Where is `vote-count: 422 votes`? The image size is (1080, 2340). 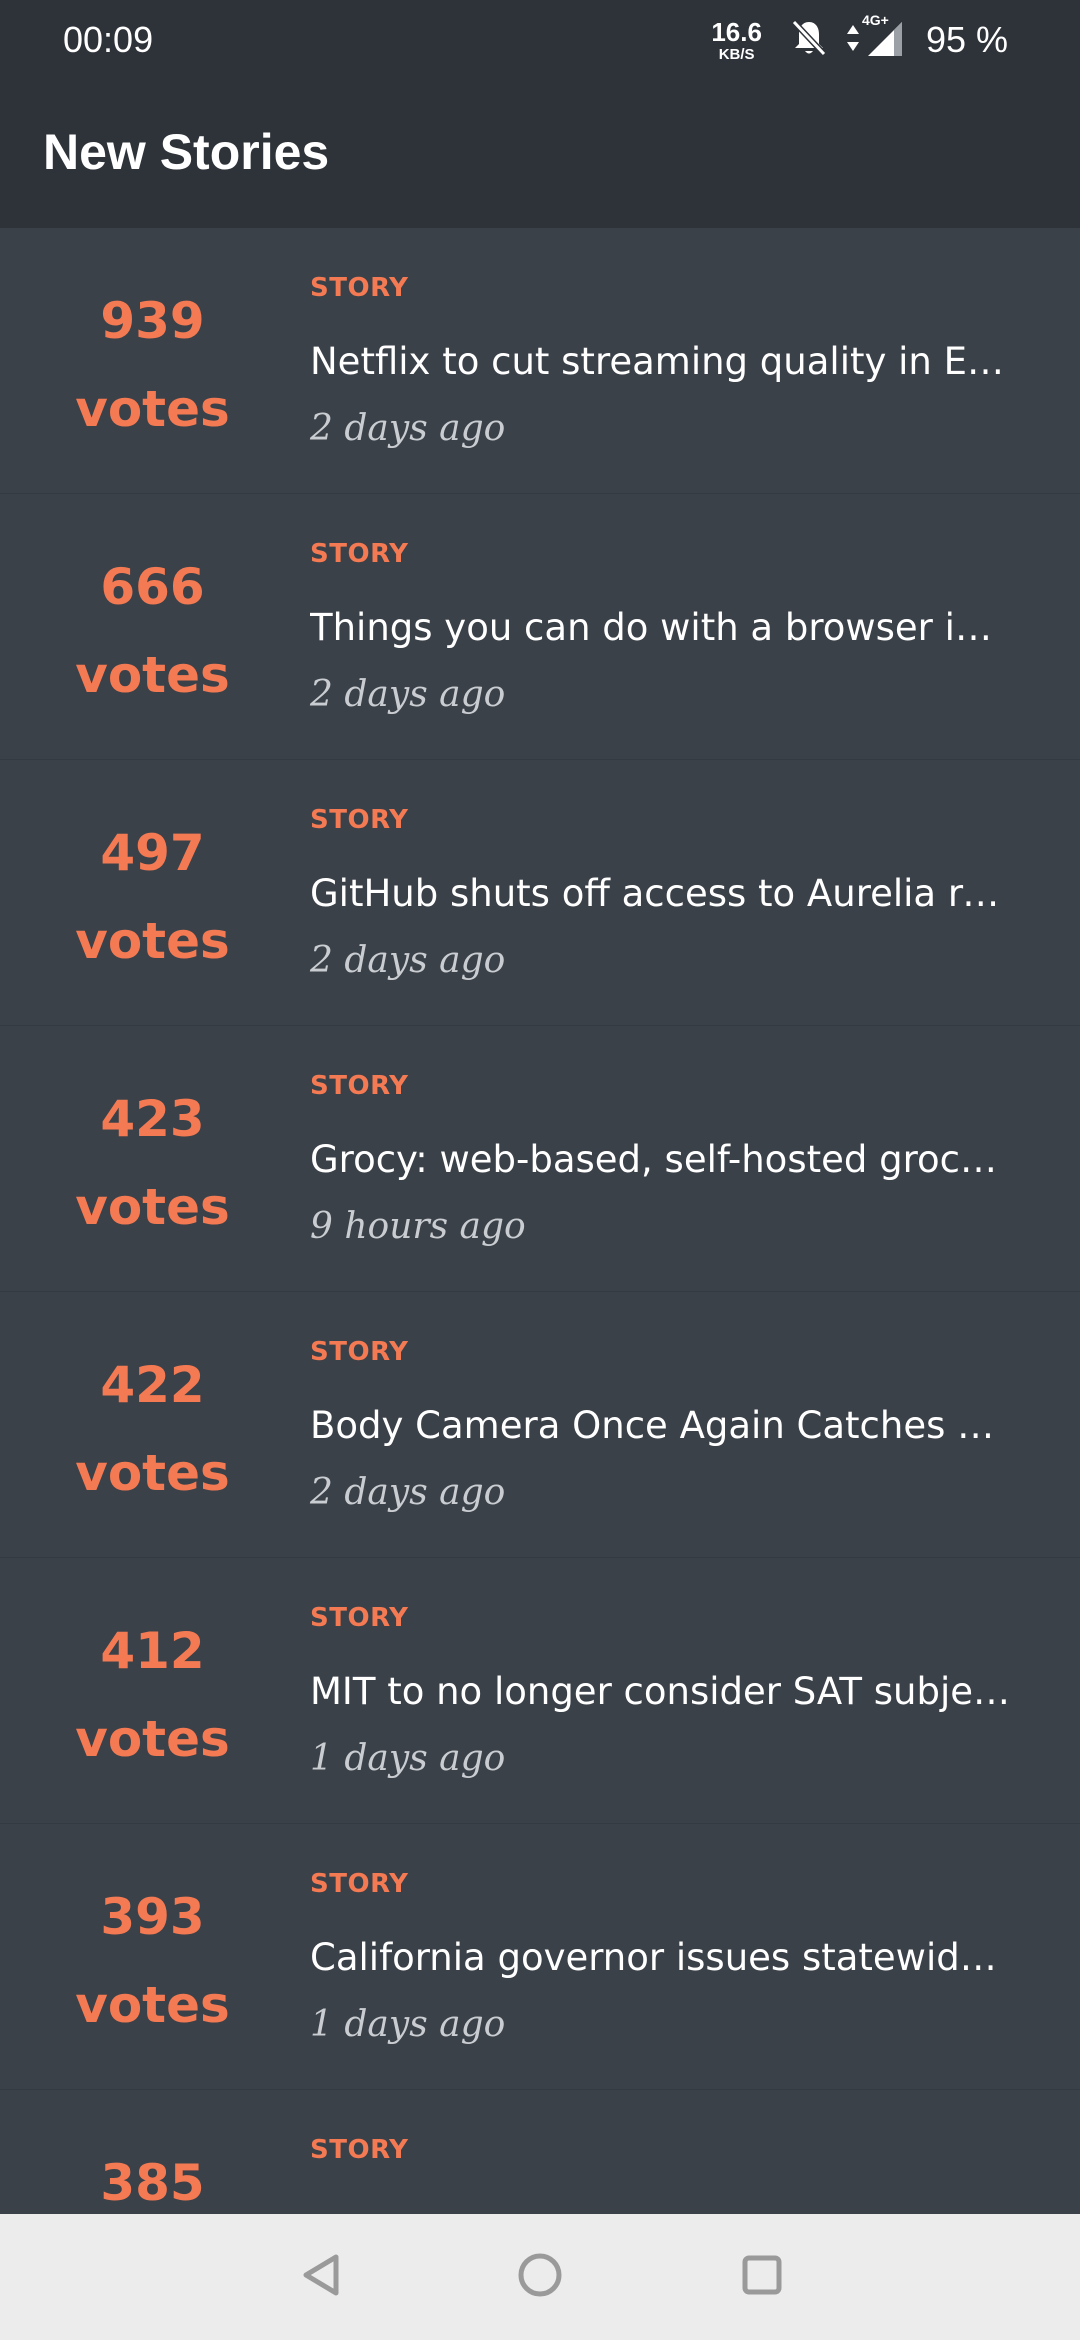 vote-count: 422 votes is located at coordinates (152, 1425).